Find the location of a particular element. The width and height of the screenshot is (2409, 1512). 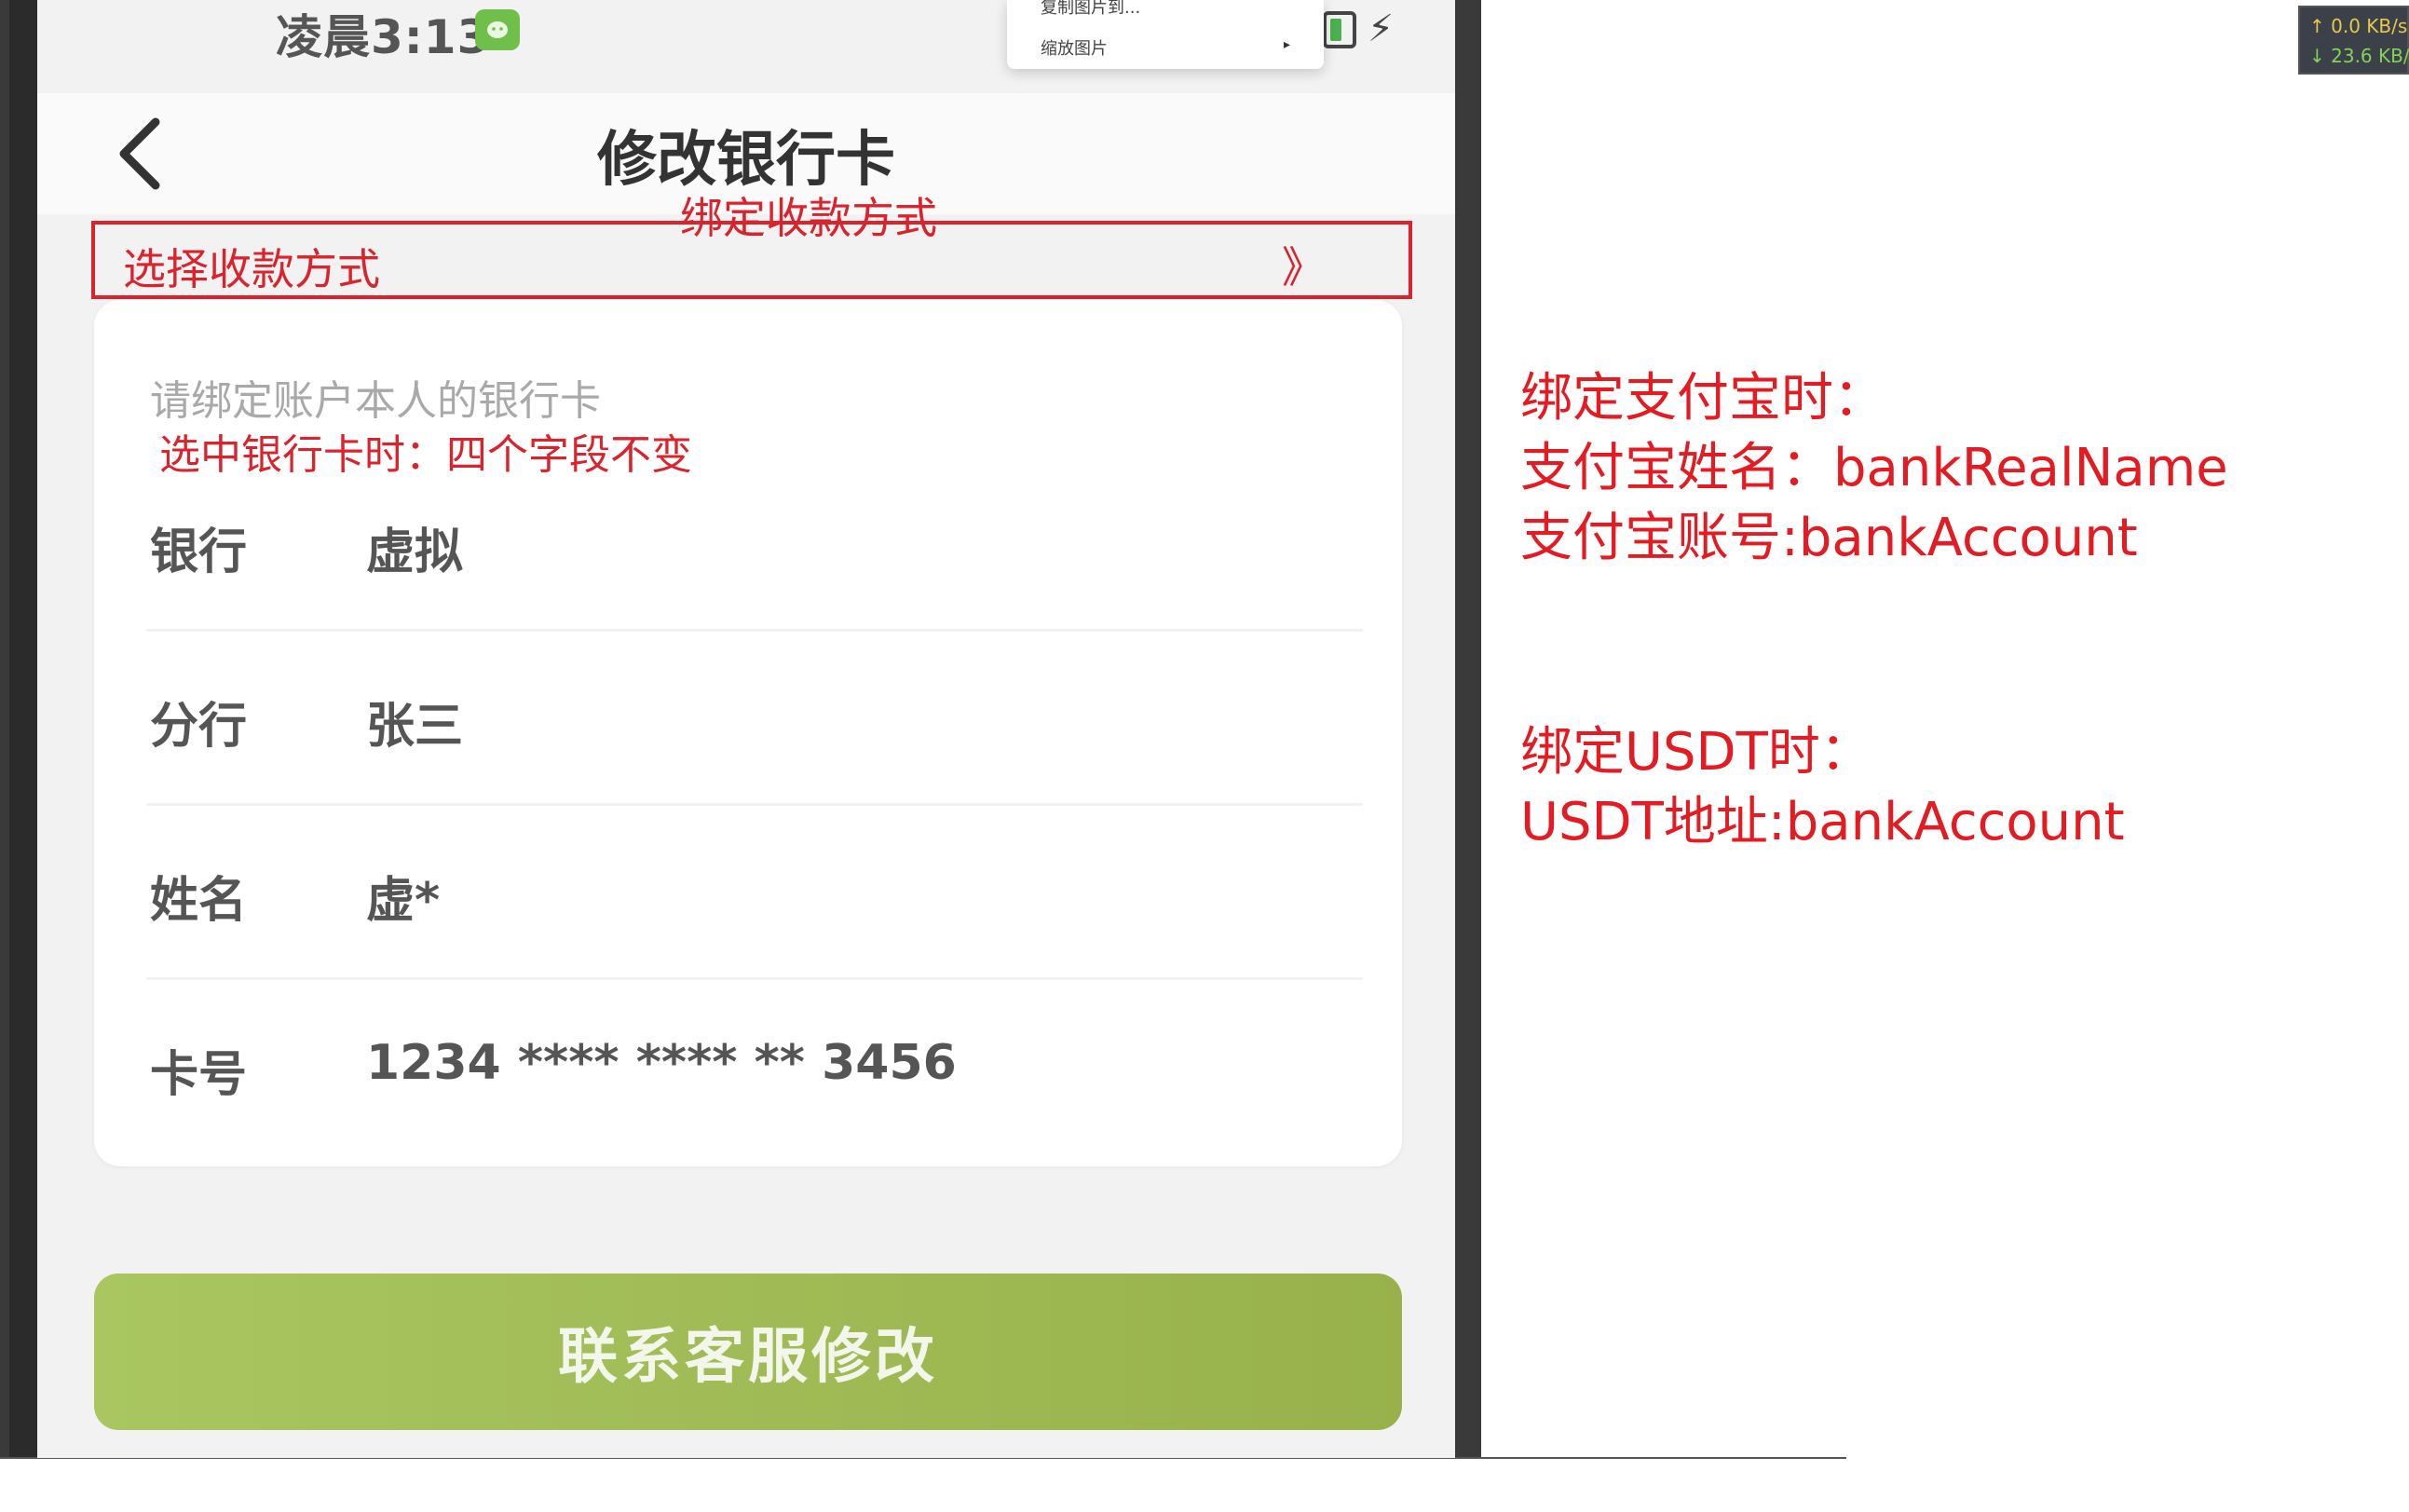

field-label-branch: 分行 is located at coordinates (199, 727).